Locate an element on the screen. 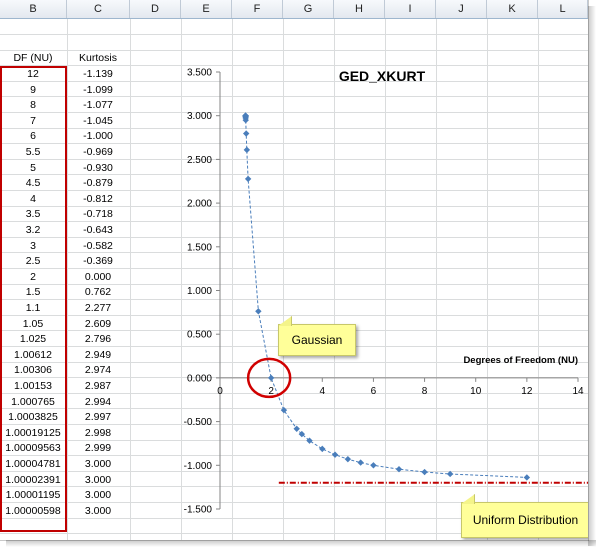 Image resolution: width=600 pixels, height=547 pixels. y-tick-label: -1.500 is located at coordinates (198, 510).